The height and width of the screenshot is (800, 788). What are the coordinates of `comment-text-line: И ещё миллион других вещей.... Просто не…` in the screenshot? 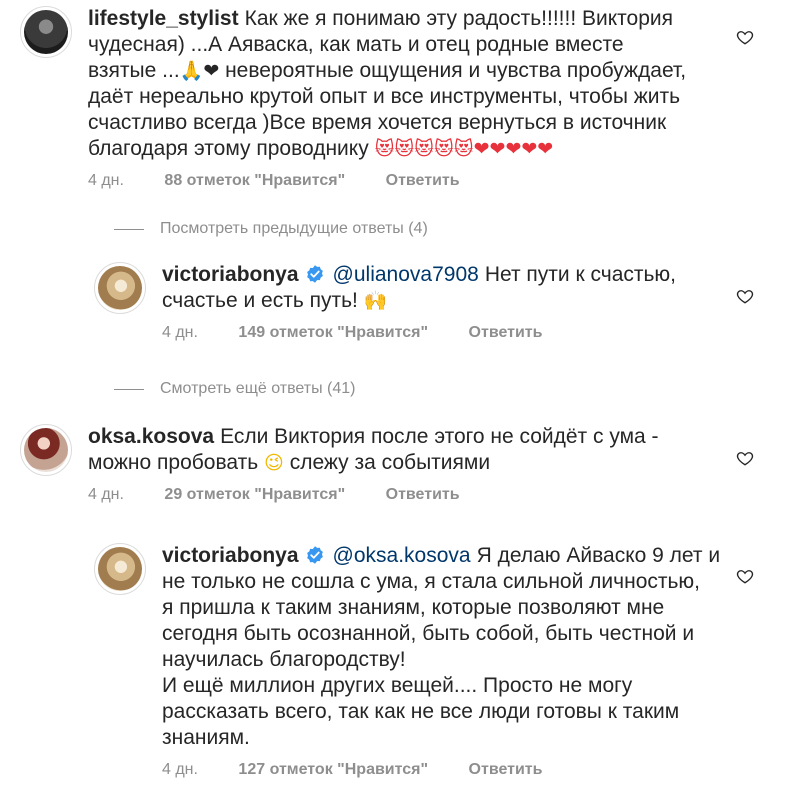 It's located at (397, 685).